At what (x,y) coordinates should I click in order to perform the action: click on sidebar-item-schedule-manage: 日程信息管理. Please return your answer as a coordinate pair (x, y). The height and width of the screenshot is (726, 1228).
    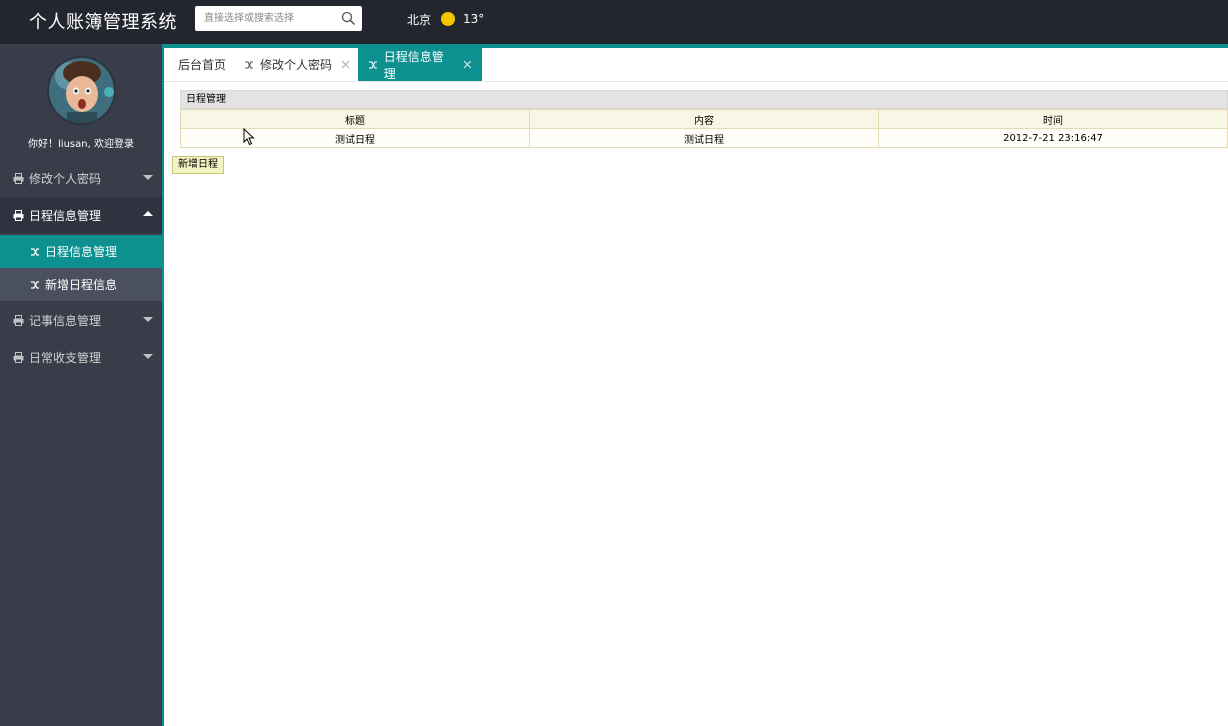
    Looking at the image, I should click on (81, 251).